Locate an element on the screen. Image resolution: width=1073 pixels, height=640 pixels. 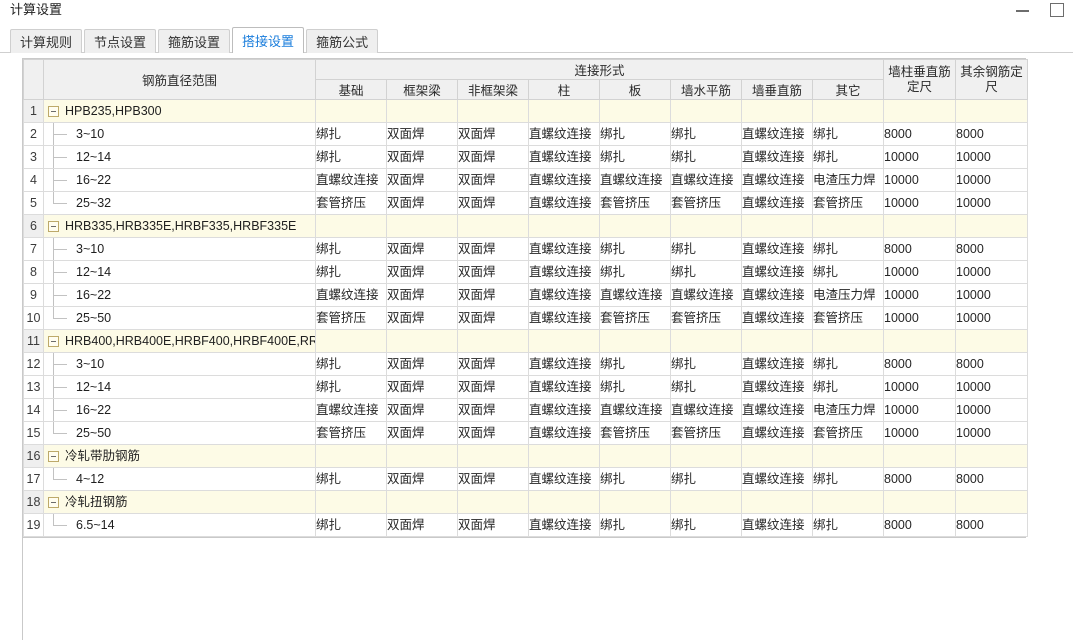
table-row: 8 12~14 绑扎 双面焊 双面焊 直螺纹连接 绑扎 绑扎 直螺纹连接 绑扎 10000 10000 is located at coordinates (526, 272).